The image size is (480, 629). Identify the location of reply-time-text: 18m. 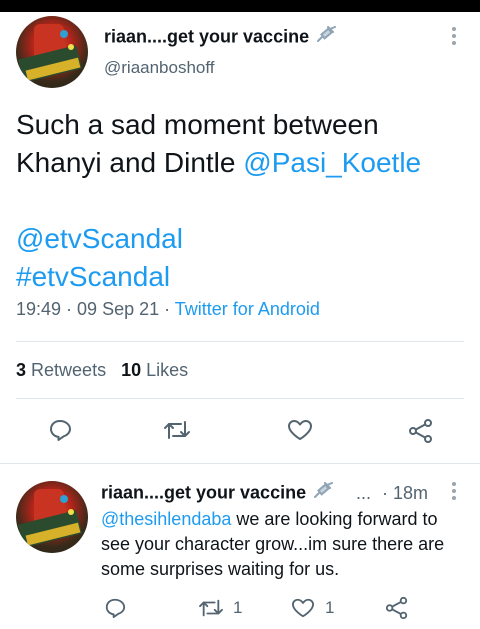
(411, 493).